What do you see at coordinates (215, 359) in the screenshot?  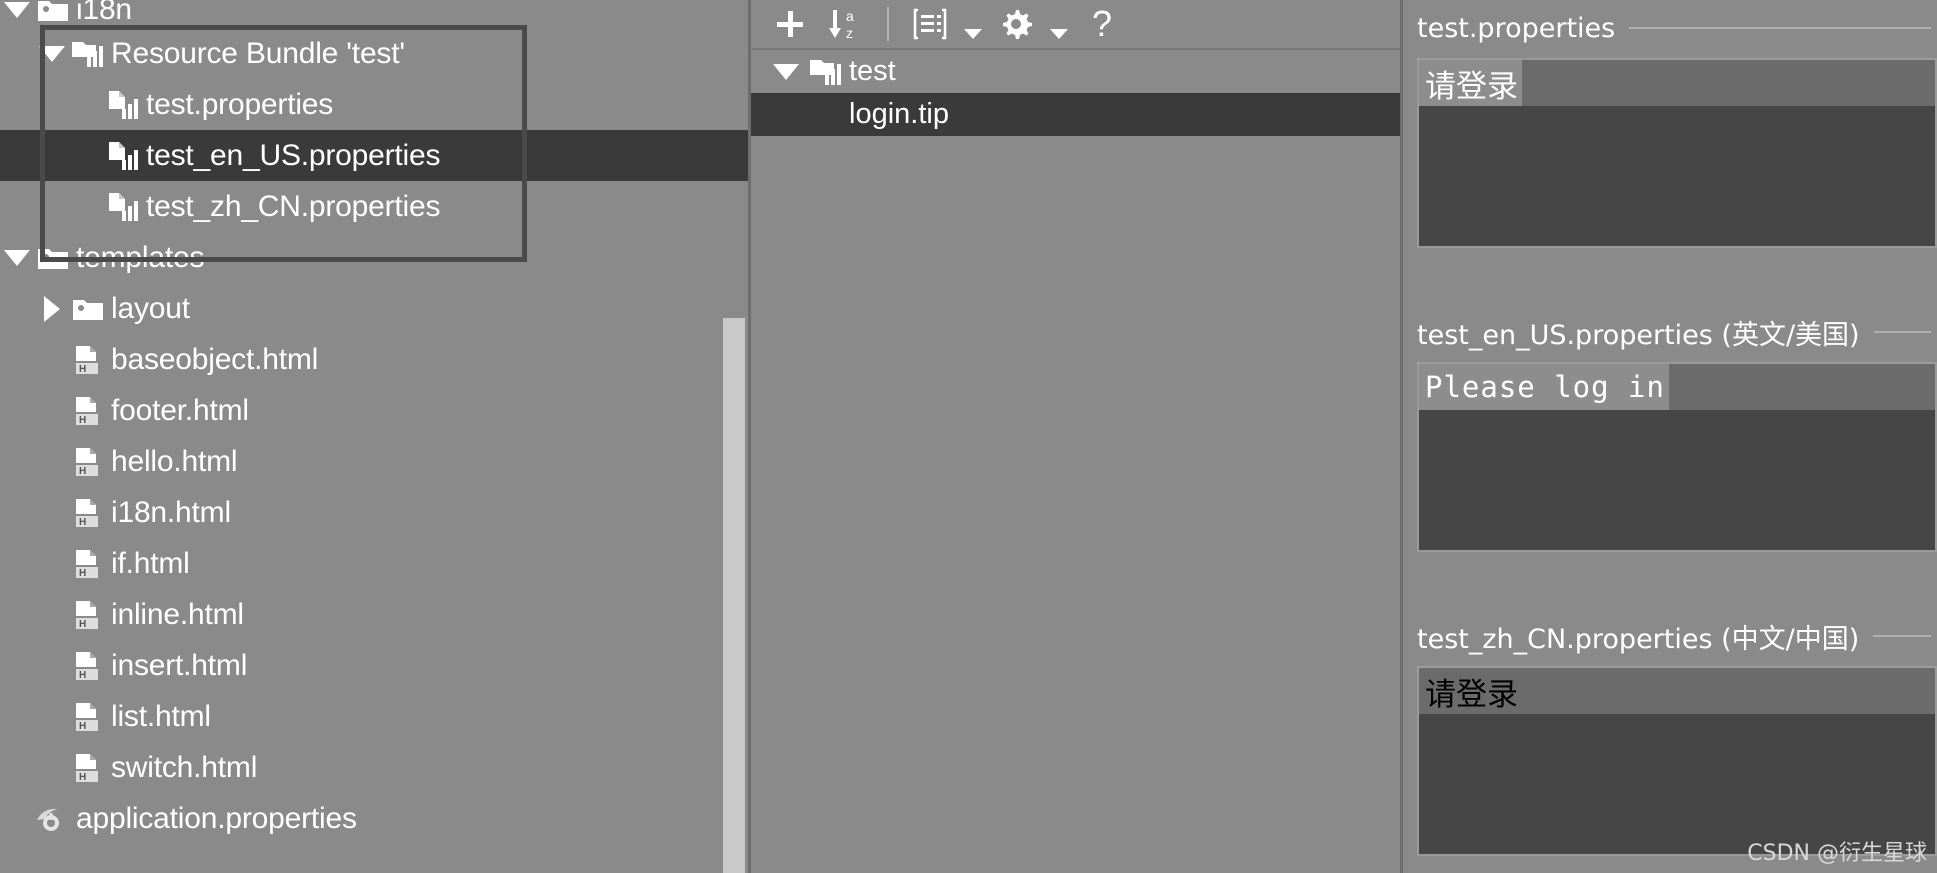 I see `project-tree-row-label: baseobject.html` at bounding box center [215, 359].